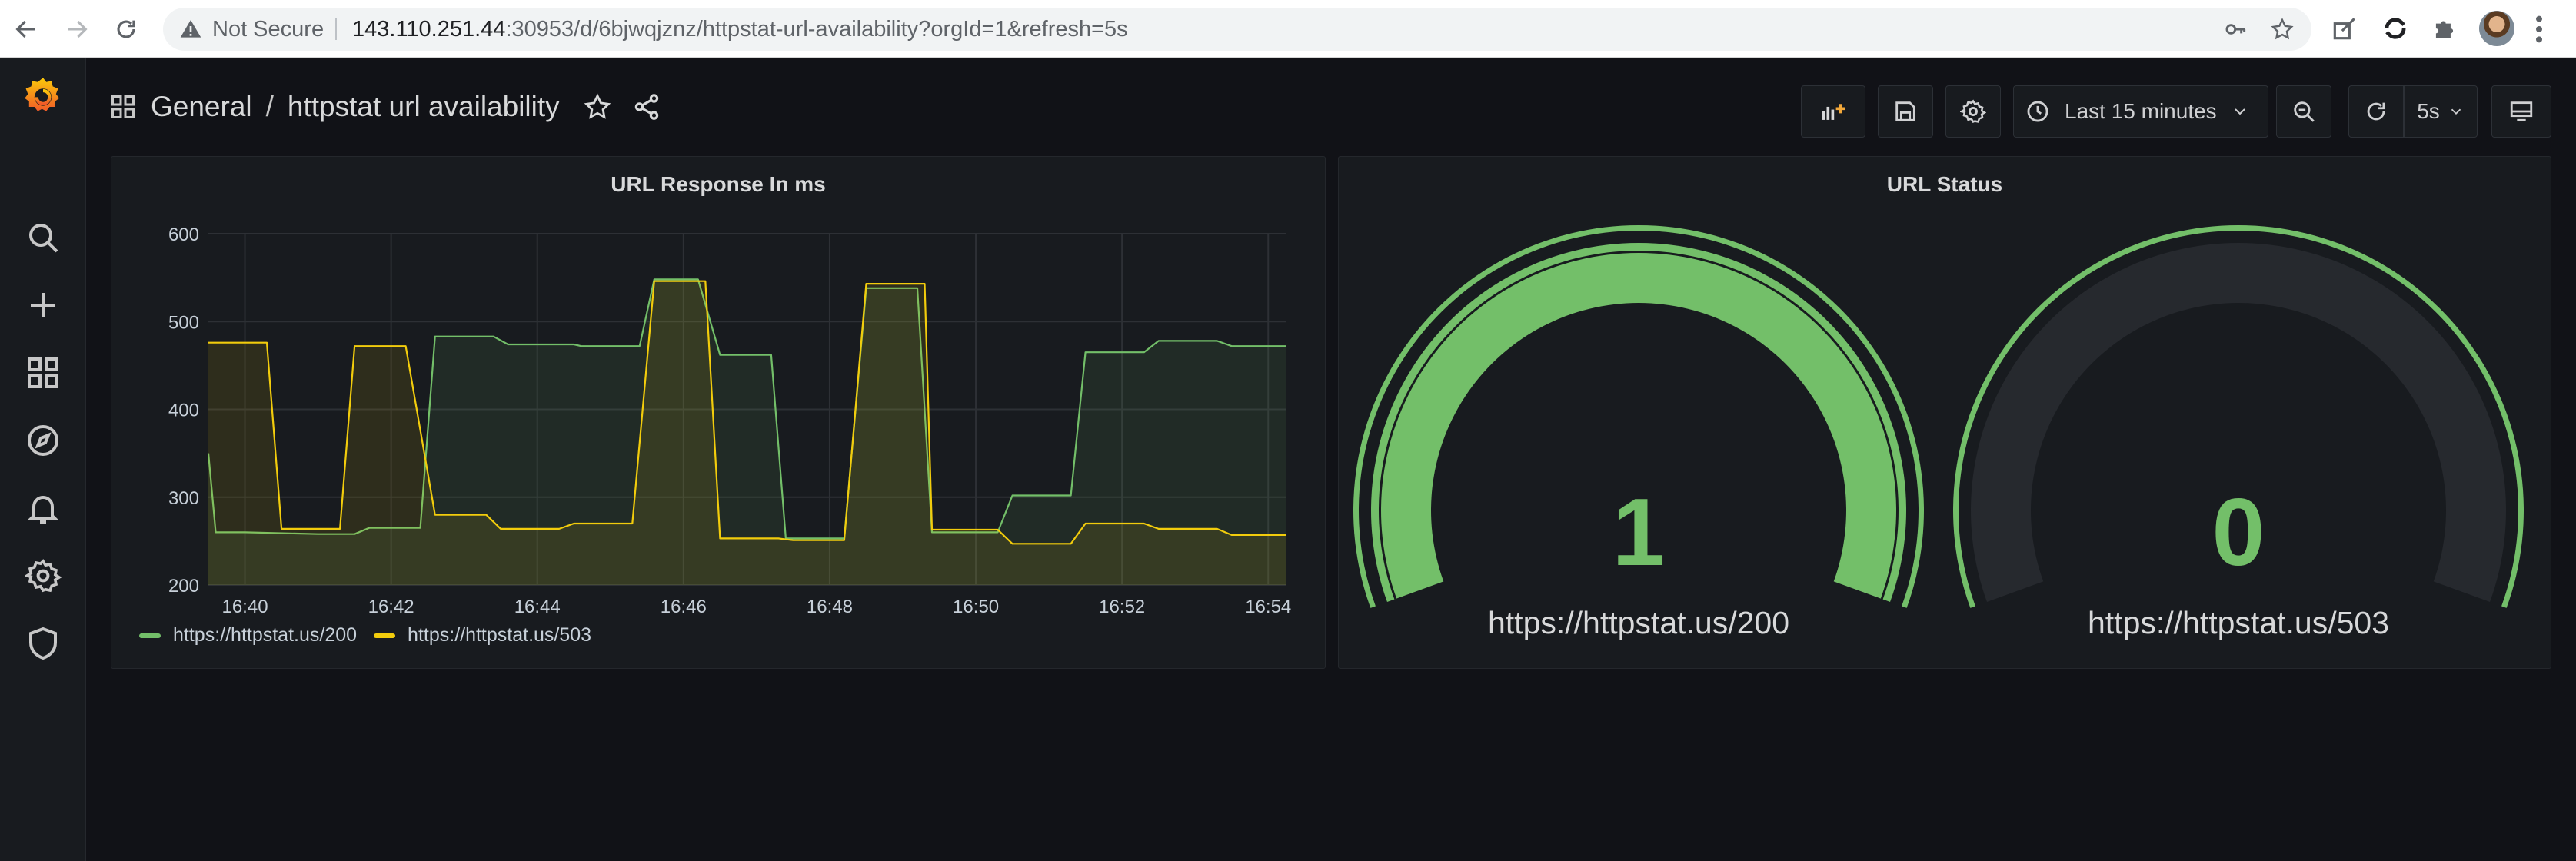 The width and height of the screenshot is (2576, 861). I want to click on x-tick-label: 16:48, so click(830, 607).